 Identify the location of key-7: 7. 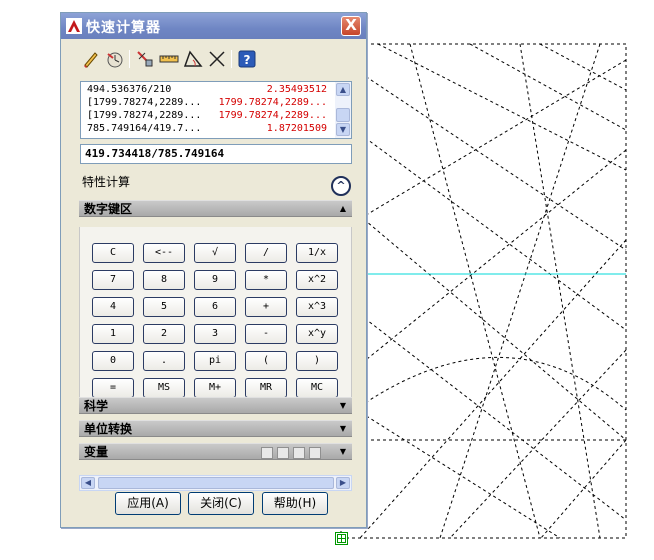
(113, 280).